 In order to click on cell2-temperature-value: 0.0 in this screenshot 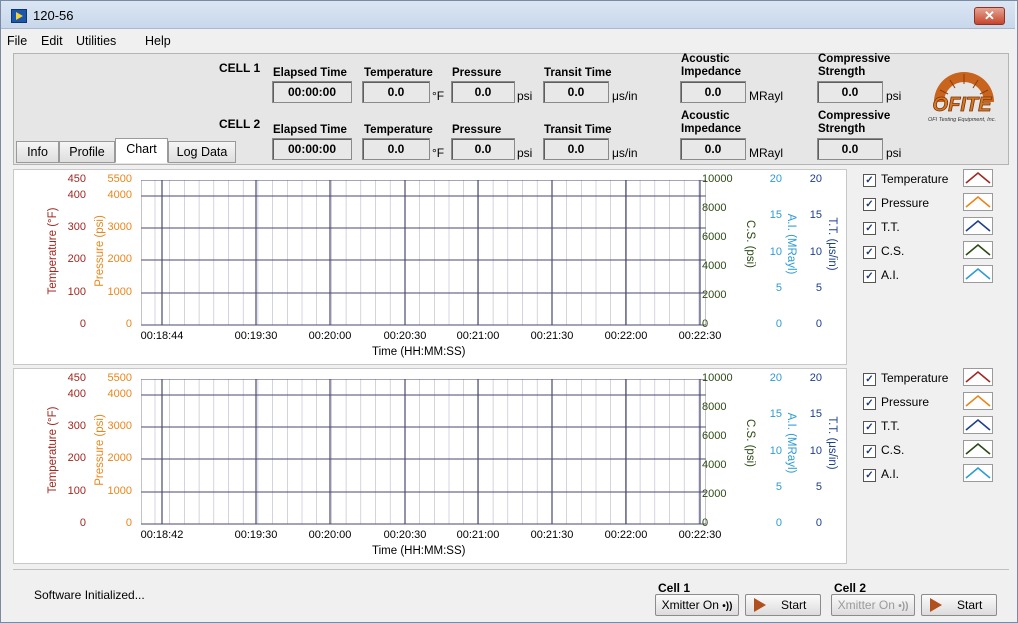, I will do `click(396, 149)`.